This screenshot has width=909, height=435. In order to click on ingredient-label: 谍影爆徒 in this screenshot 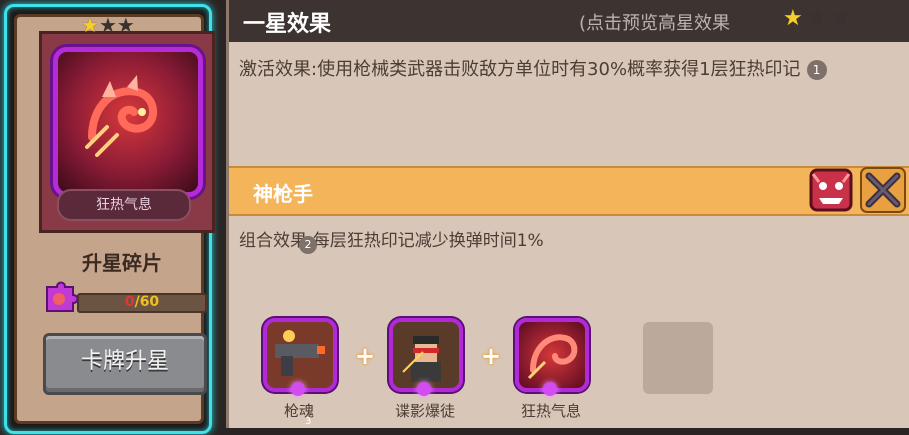, I will do `click(424, 411)`.